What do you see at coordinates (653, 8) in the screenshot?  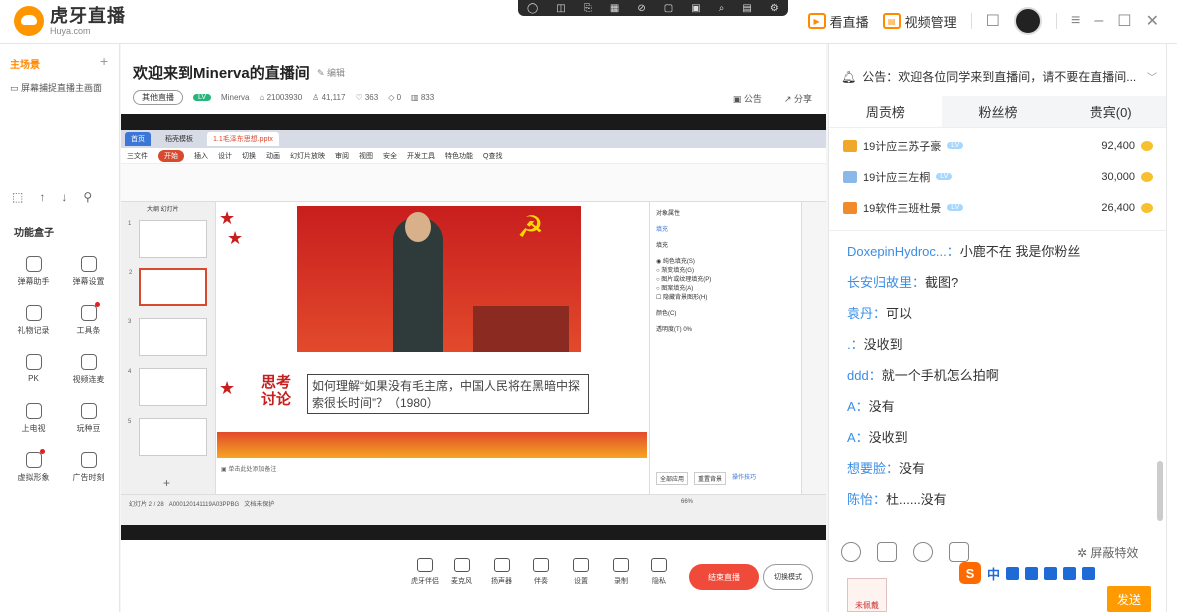 I see `screen-share-toolbar: ◯ ◫ ⎘ ▦ ⊘ ▢ ▣ ⌕ ▤ ⚙` at bounding box center [653, 8].